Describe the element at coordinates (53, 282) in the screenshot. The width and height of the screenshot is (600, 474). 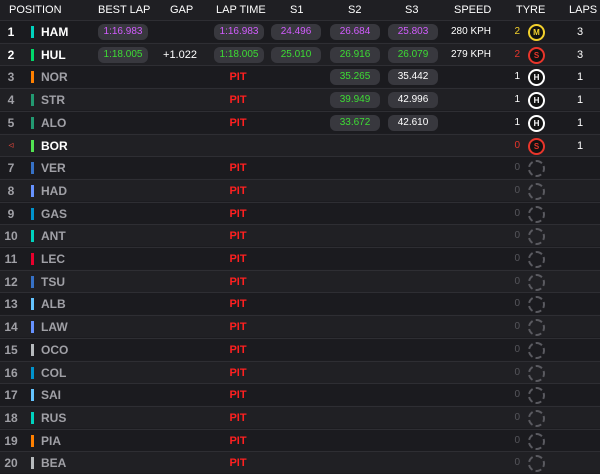
I see `driver-code: TSU` at that location.